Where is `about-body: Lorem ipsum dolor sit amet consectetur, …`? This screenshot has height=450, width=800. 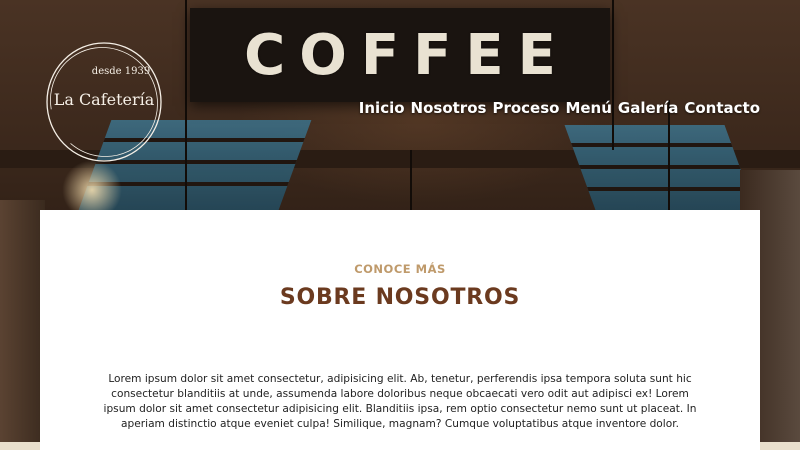 about-body: Lorem ipsum dolor sit amet consectetur, … is located at coordinates (400, 401).